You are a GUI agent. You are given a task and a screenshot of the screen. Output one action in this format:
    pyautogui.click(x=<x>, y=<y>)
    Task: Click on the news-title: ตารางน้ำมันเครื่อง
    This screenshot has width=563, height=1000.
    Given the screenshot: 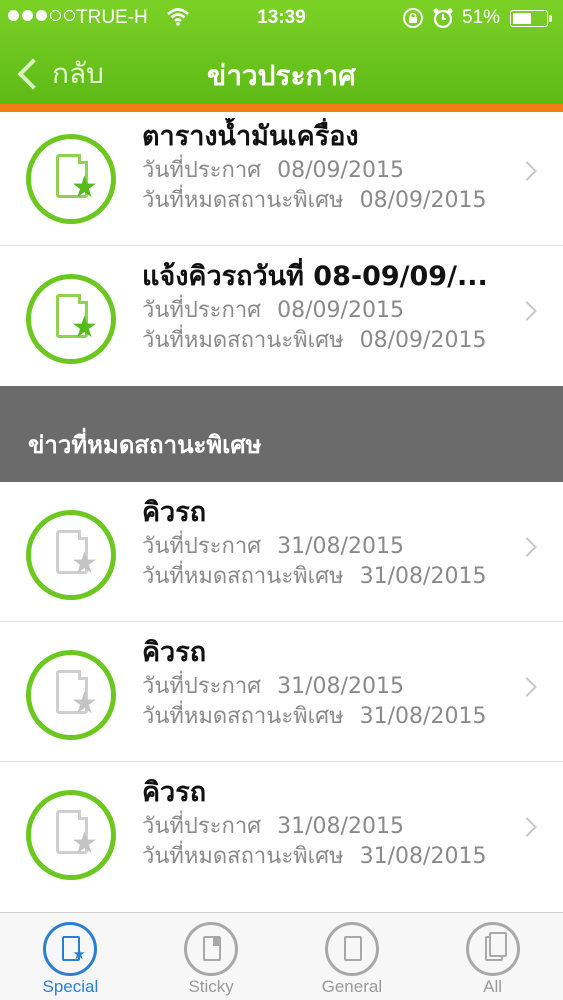 What is the action you would take?
    pyautogui.click(x=250, y=136)
    